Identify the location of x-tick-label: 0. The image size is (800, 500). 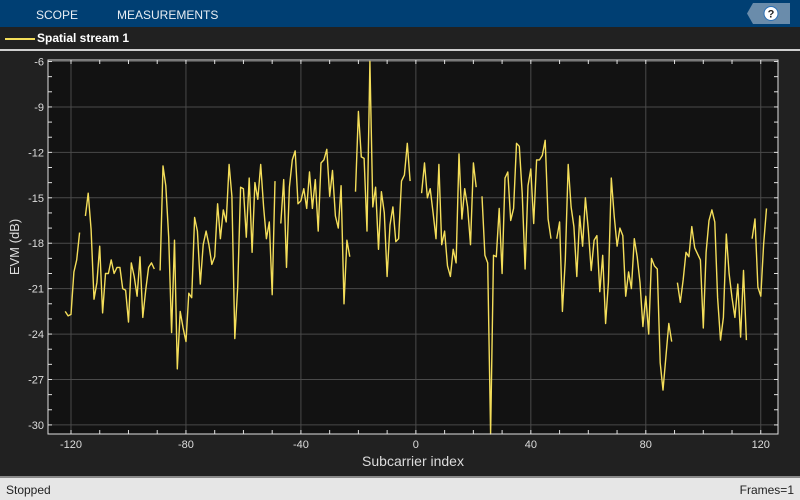
(416, 445).